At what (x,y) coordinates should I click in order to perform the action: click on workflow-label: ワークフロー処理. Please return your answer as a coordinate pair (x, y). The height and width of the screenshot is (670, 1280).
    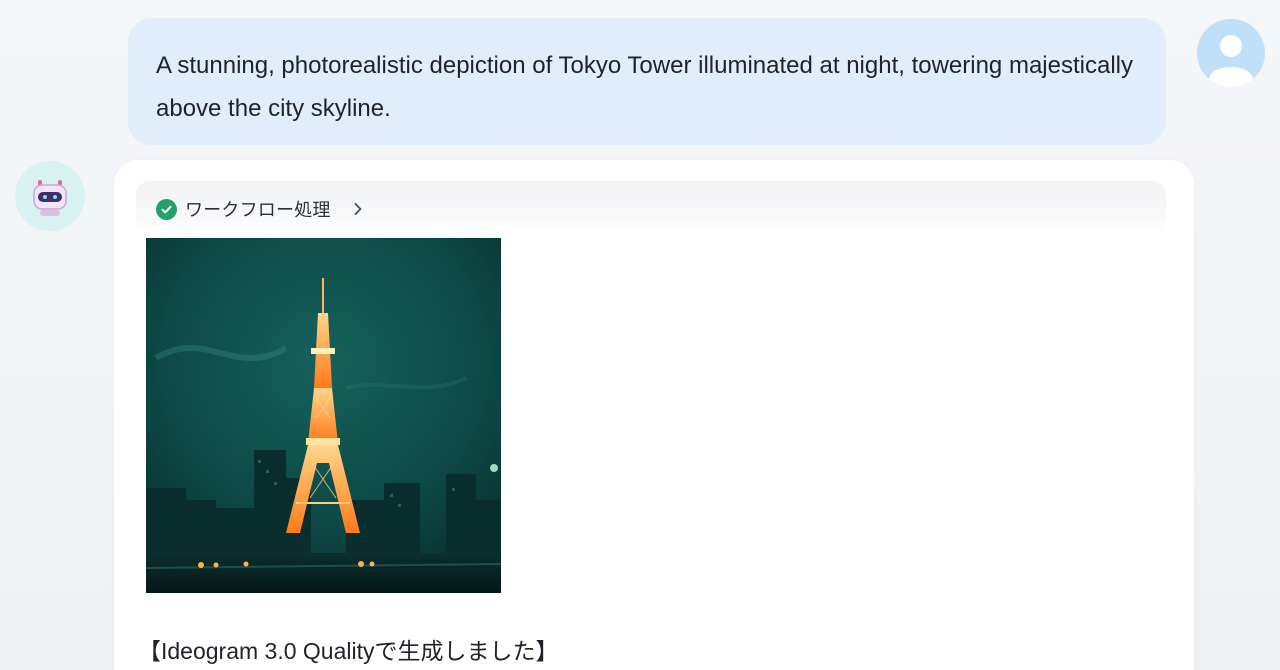
    Looking at the image, I should click on (258, 210).